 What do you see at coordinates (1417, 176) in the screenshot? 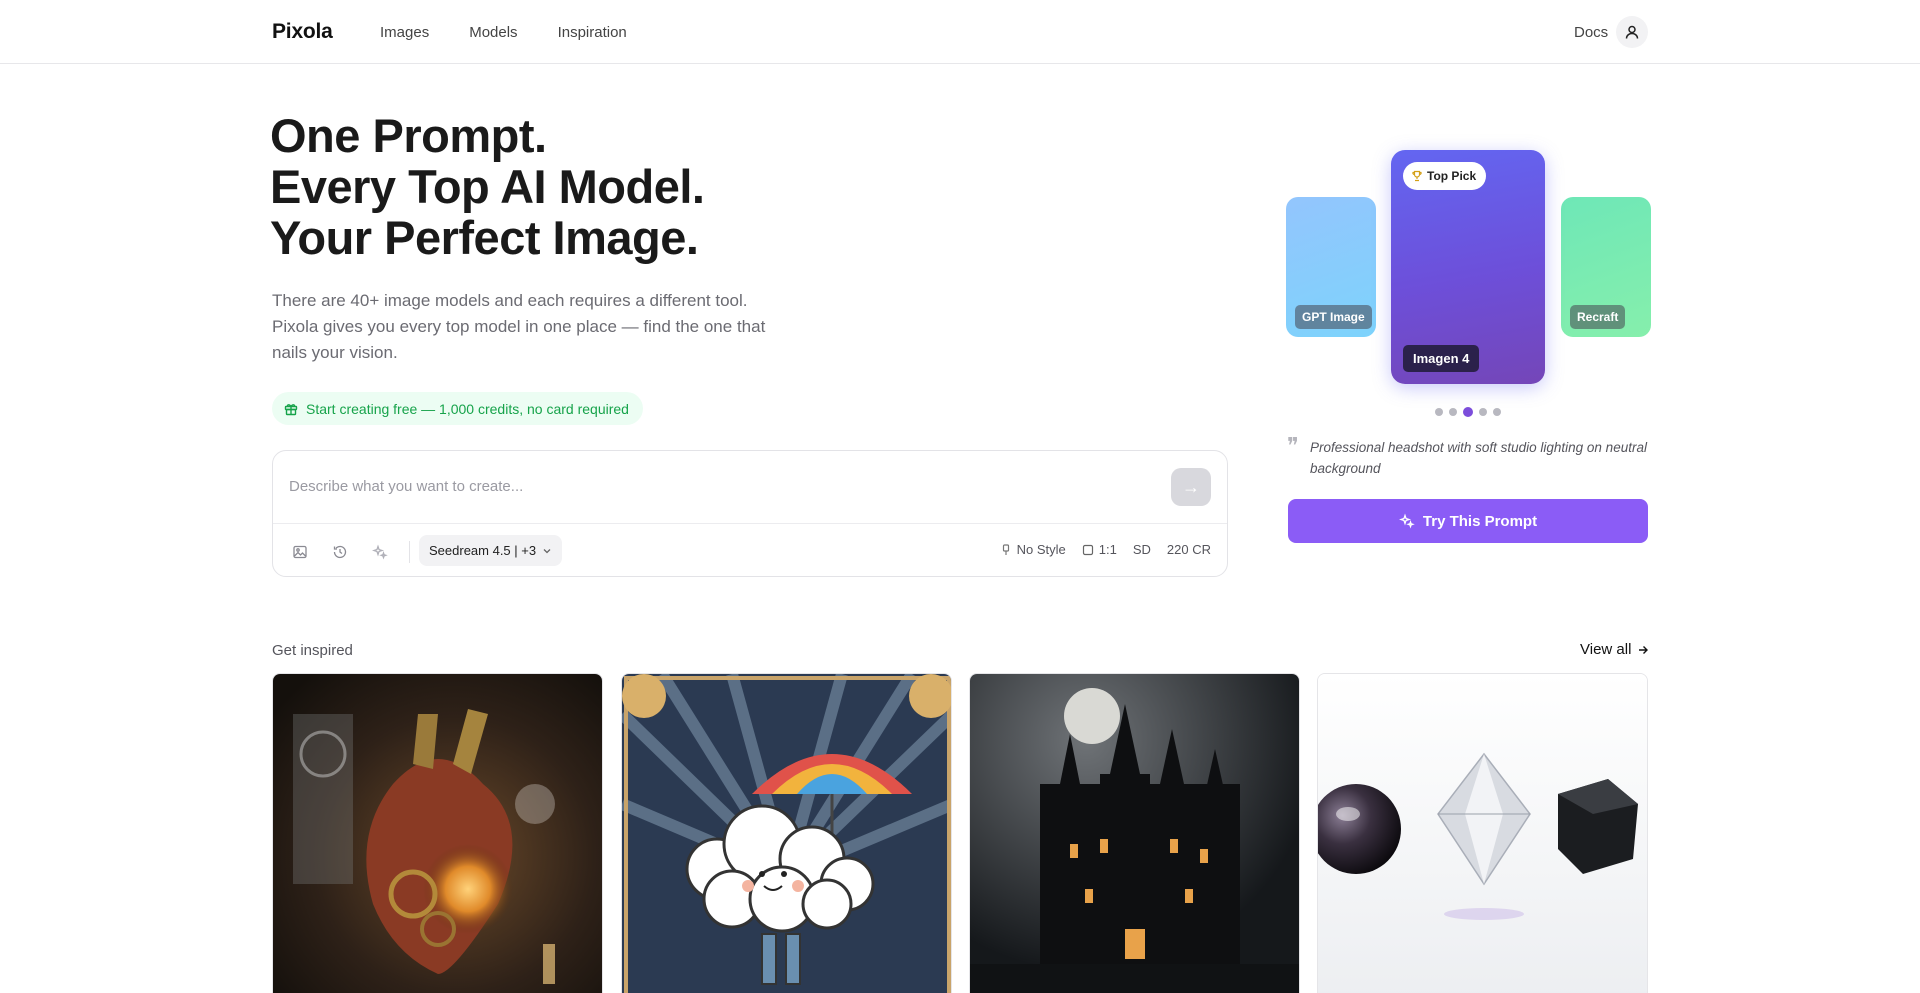
I see `trophy-icon` at bounding box center [1417, 176].